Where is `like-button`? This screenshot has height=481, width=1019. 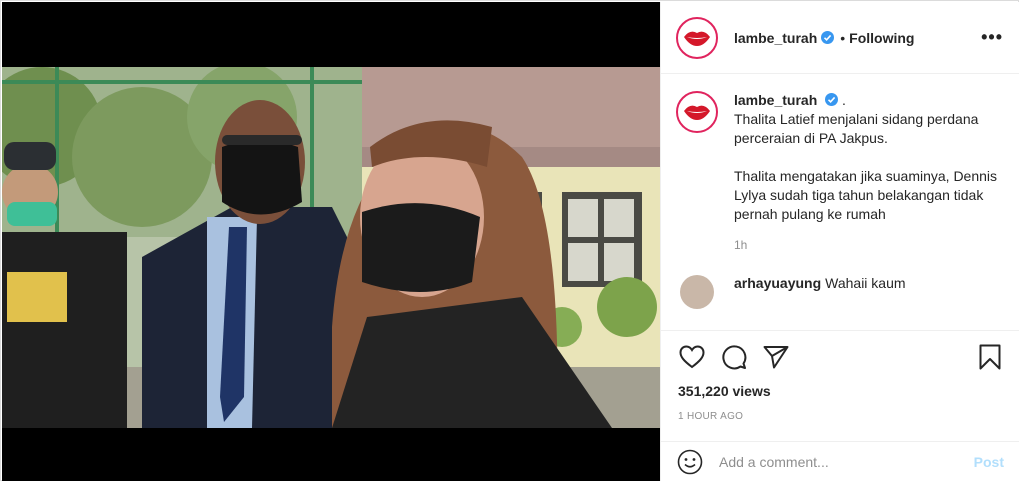
like-button is located at coordinates (692, 357).